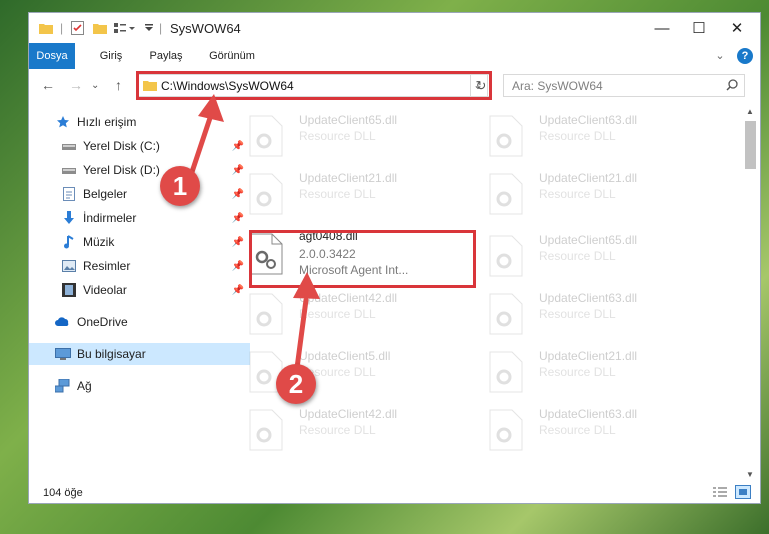  Describe the element at coordinates (180, 186) in the screenshot. I see `step-marker-1: 1` at that location.